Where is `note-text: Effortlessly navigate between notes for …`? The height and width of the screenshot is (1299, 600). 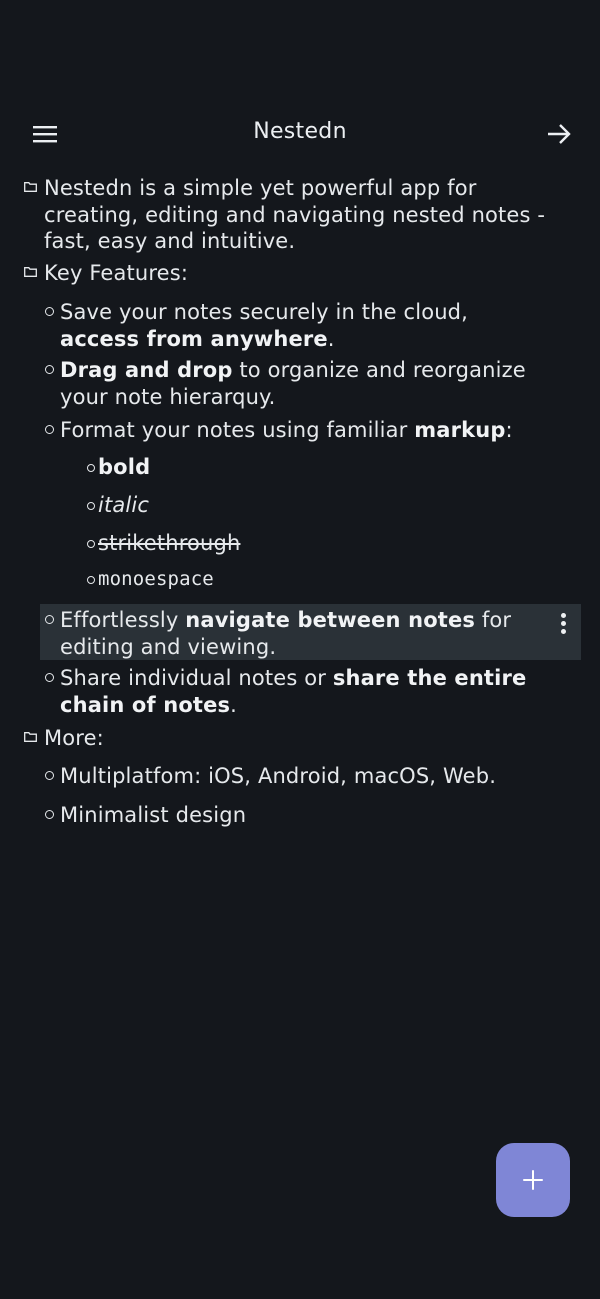
note-text: Effortlessly navigate between notes for … is located at coordinates (286, 633).